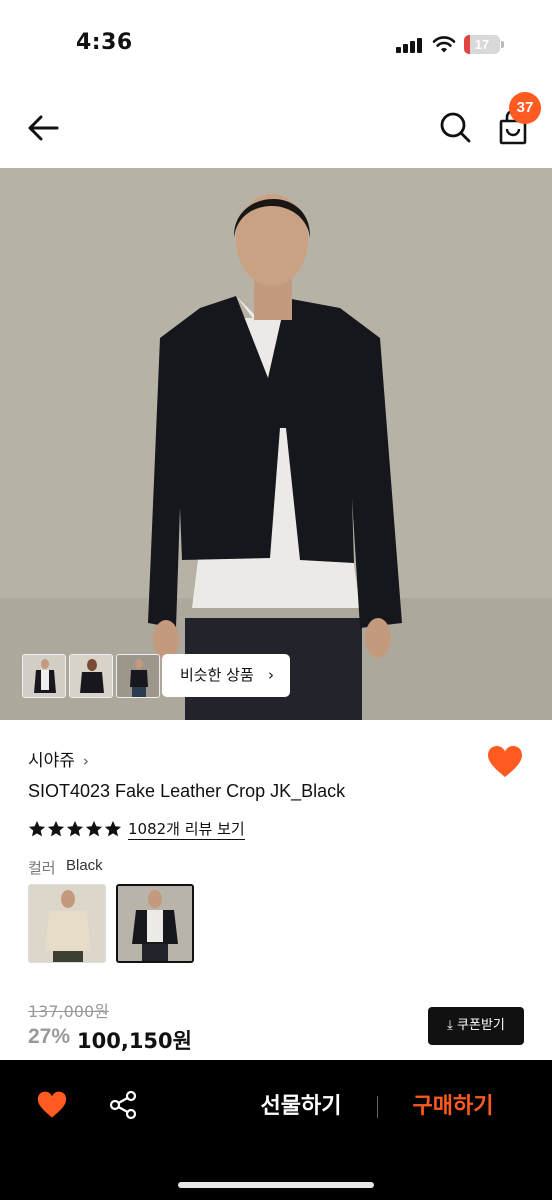 This screenshot has height=1200, width=552. What do you see at coordinates (51, 761) in the screenshot?
I see `brand-name: 시야쥬` at bounding box center [51, 761].